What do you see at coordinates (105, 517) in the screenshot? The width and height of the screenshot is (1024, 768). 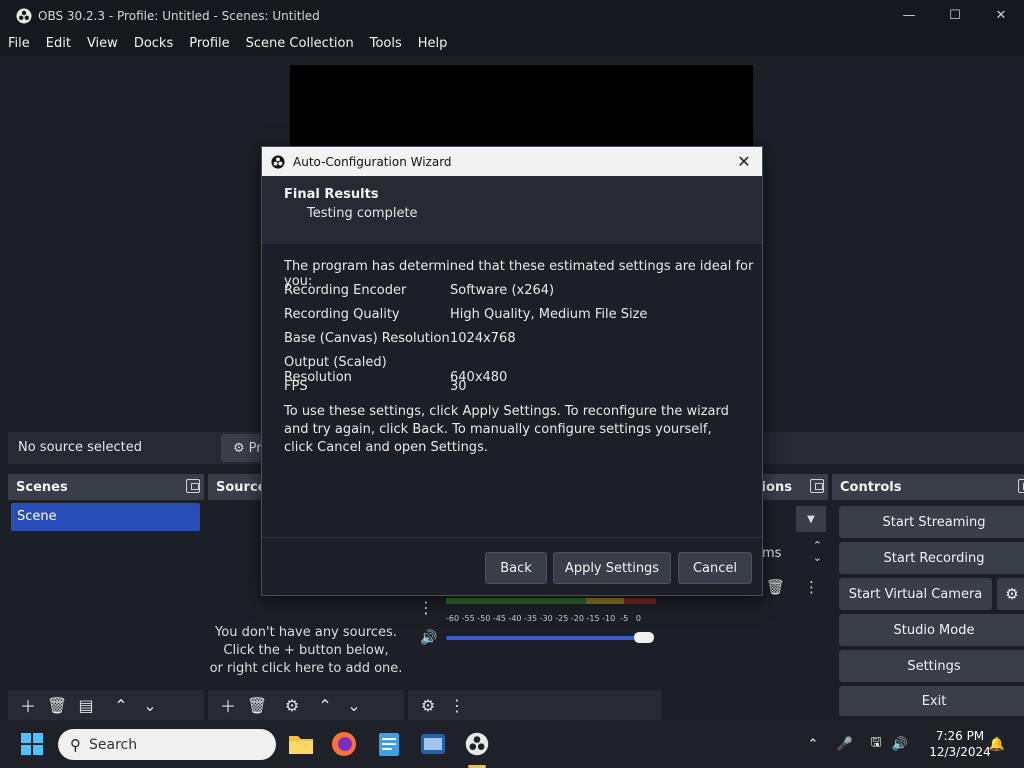 I see `scene-item: Scene` at bounding box center [105, 517].